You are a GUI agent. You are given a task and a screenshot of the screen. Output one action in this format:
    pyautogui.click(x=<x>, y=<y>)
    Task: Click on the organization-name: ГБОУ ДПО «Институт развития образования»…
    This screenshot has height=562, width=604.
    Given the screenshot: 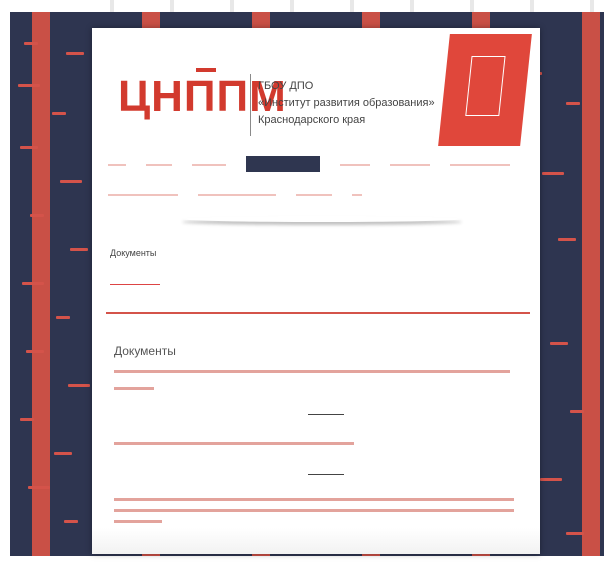 What is the action you would take?
    pyautogui.click(x=348, y=103)
    